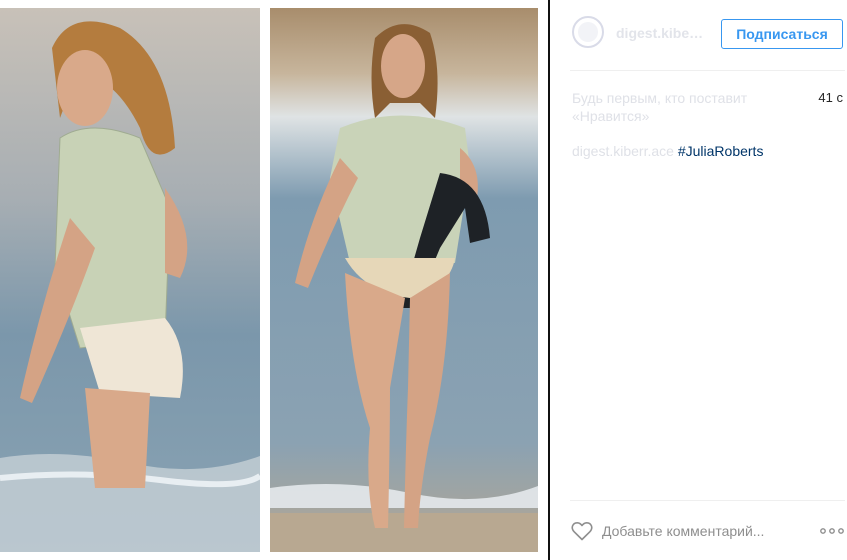 The height and width of the screenshot is (560, 847). What do you see at coordinates (820, 97) in the screenshot?
I see `post-time: 41 с` at bounding box center [820, 97].